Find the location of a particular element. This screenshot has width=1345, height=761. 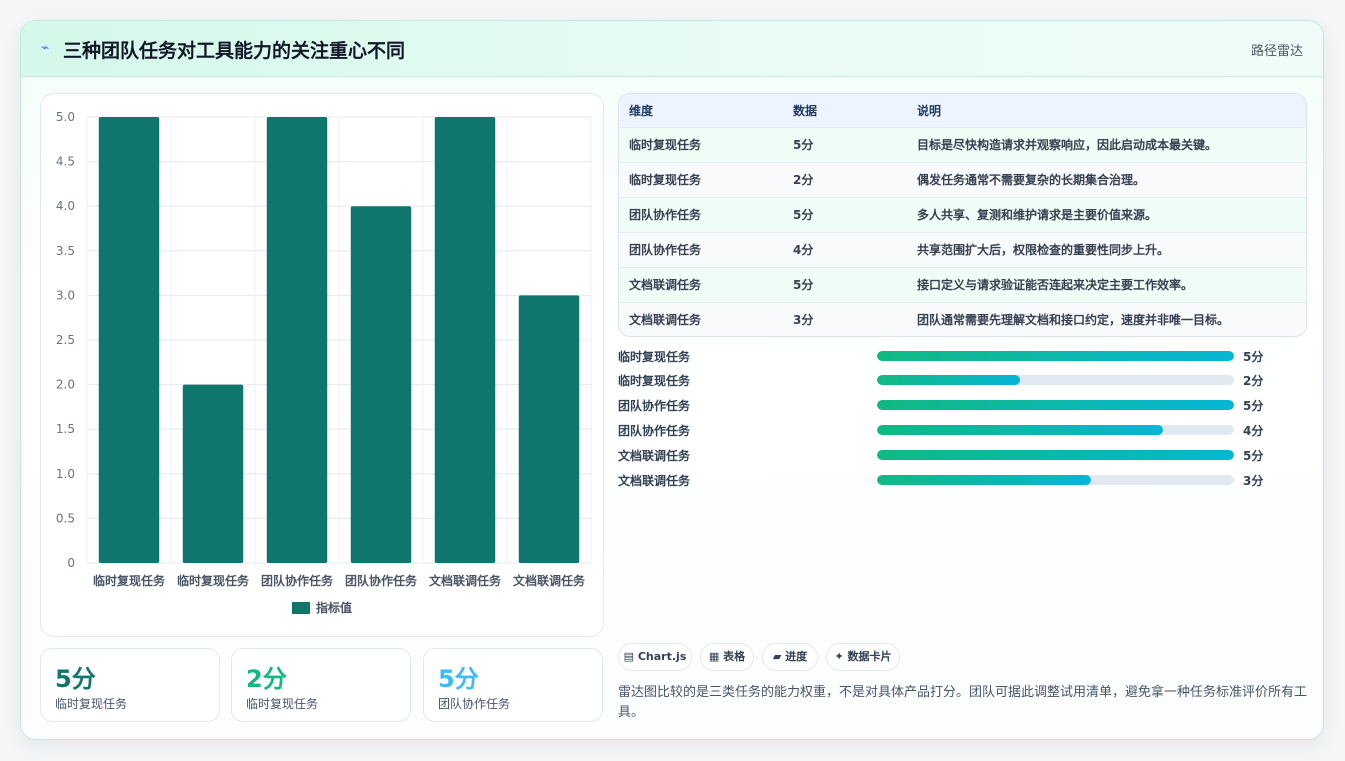

kpi-label: 团队协作任务 is located at coordinates (474, 704).